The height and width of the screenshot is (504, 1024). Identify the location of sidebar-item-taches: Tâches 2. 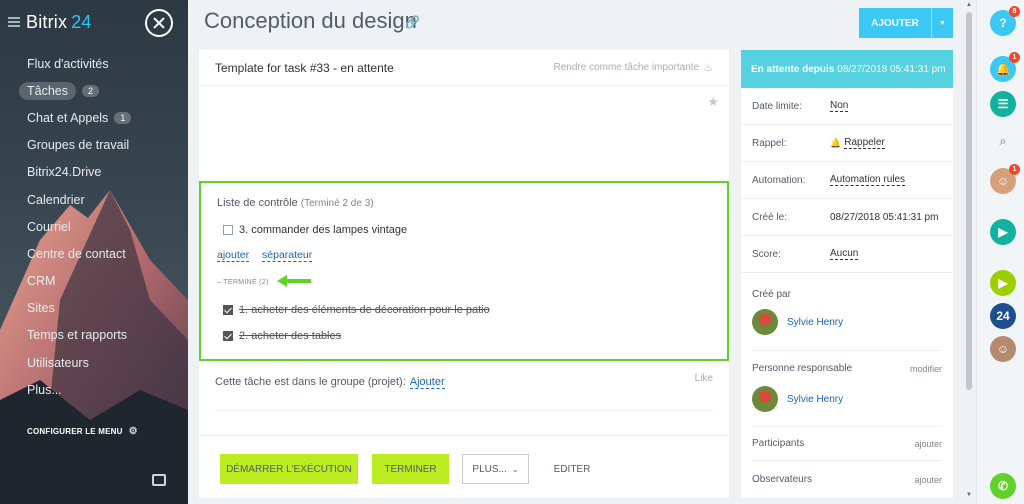
(94, 90).